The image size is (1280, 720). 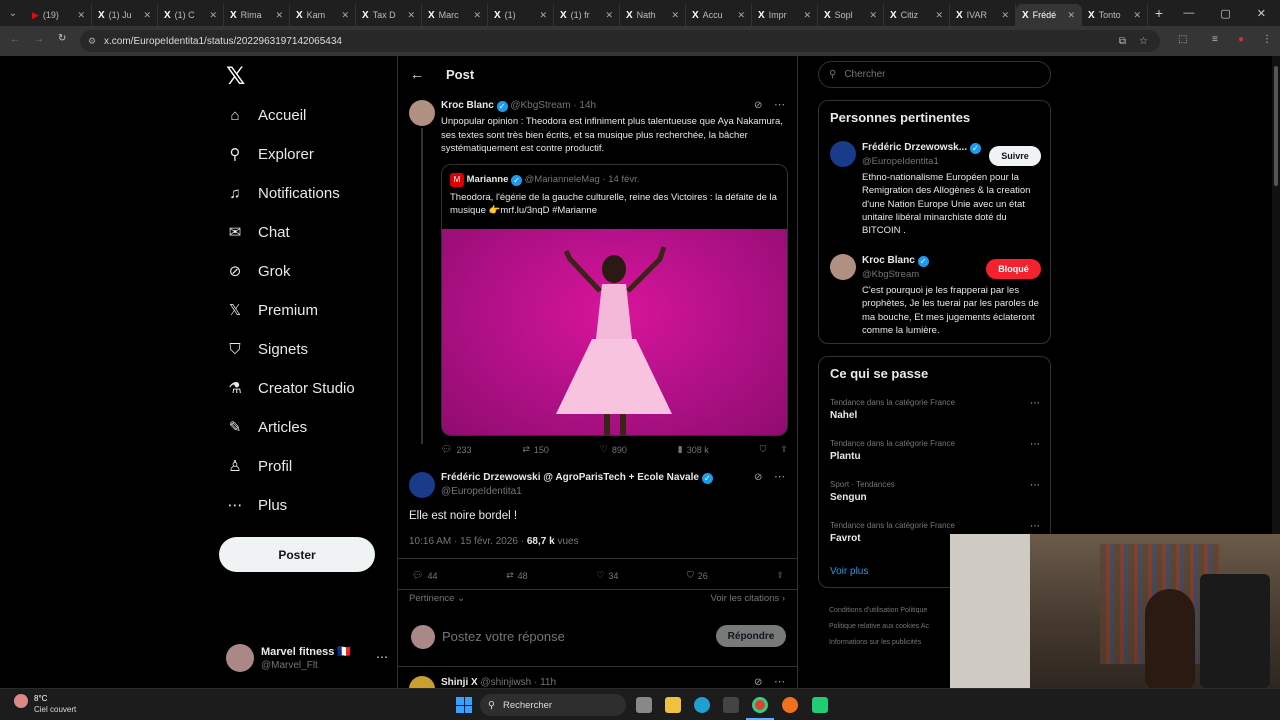 What do you see at coordinates (935, 491) in the screenshot?
I see `trend-item: Sport · Tendances Sengun ⋯` at bounding box center [935, 491].